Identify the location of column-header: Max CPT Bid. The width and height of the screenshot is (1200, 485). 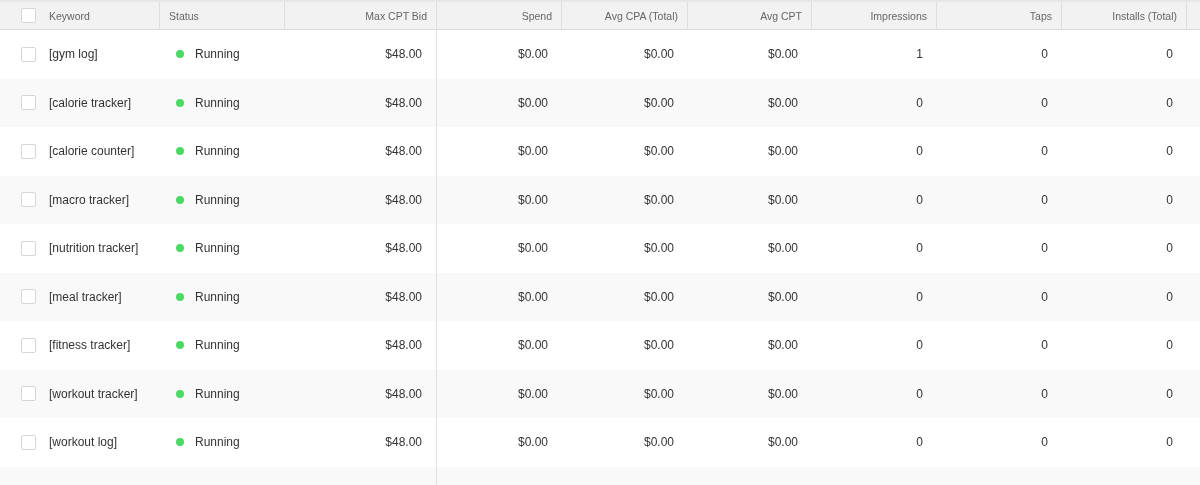
(396, 15).